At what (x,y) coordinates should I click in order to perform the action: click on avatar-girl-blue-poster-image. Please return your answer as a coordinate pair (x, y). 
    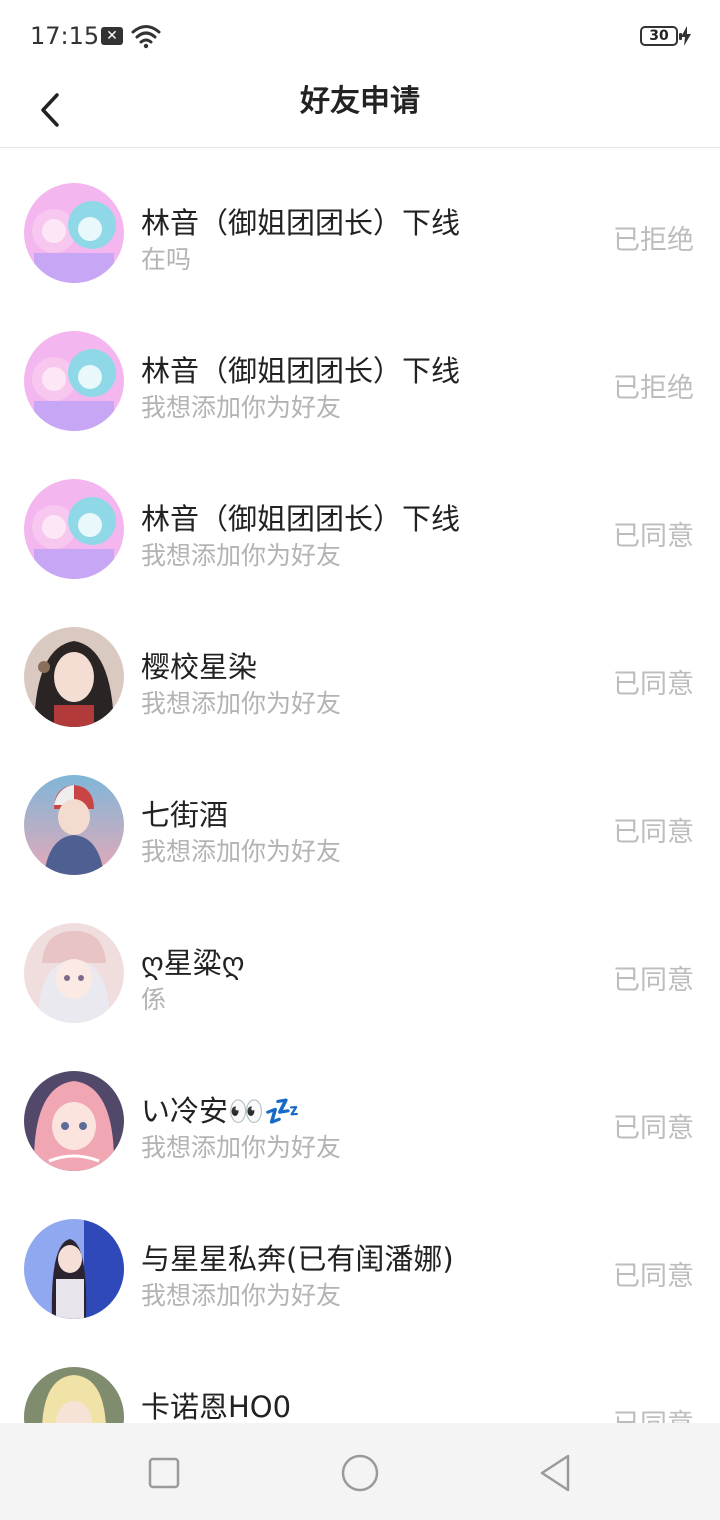
    Looking at the image, I should click on (74, 1269).